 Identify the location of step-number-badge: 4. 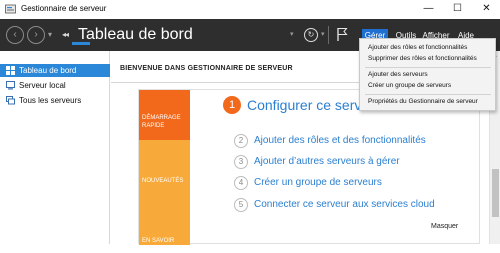
(241, 183).